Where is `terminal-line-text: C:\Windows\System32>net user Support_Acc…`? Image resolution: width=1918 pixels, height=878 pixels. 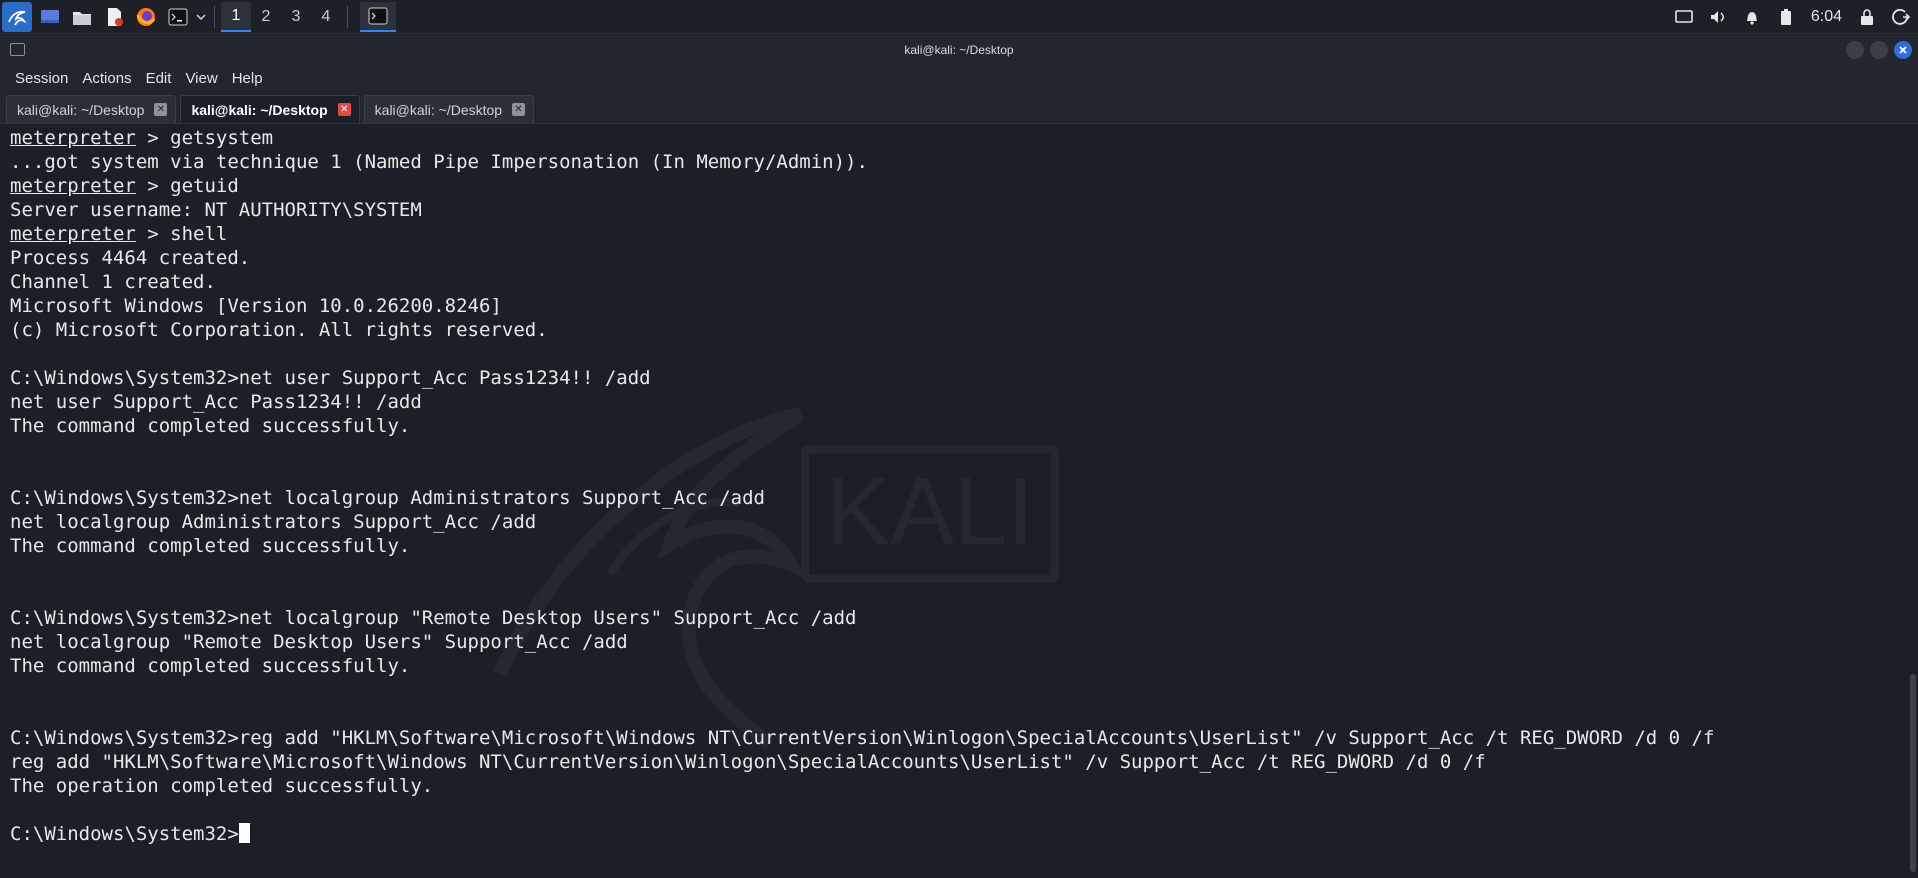 terminal-line-text: C:\Windows\System32>net user Support_Acc… is located at coordinates (330, 378).